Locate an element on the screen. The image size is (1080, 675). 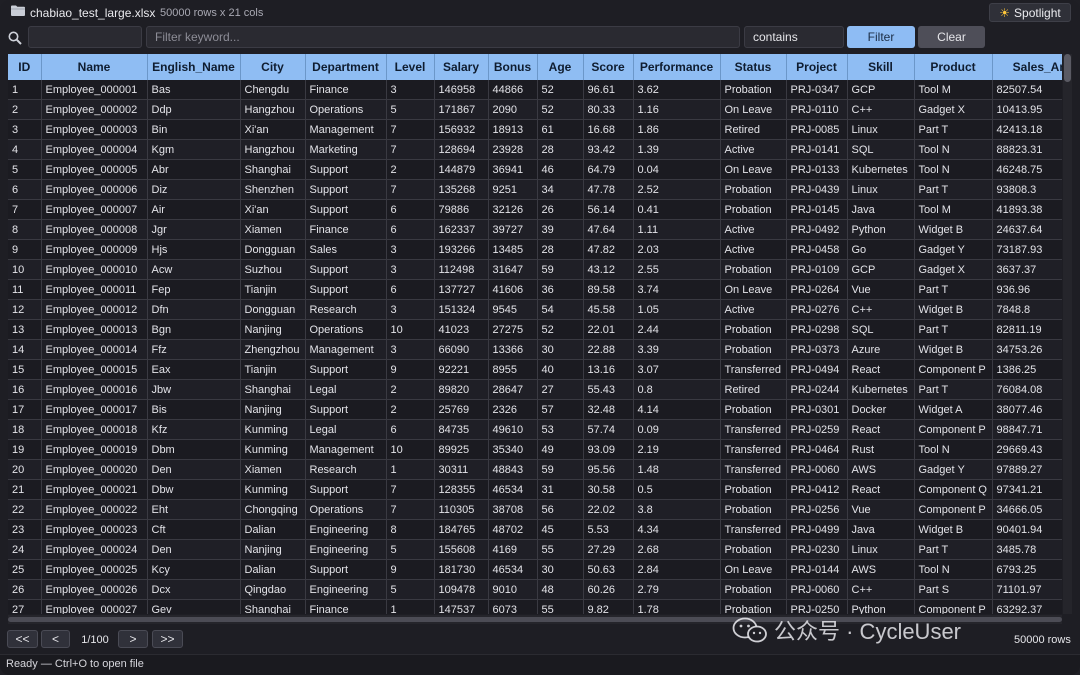
table-cell: Probation is located at coordinates (753, 90).